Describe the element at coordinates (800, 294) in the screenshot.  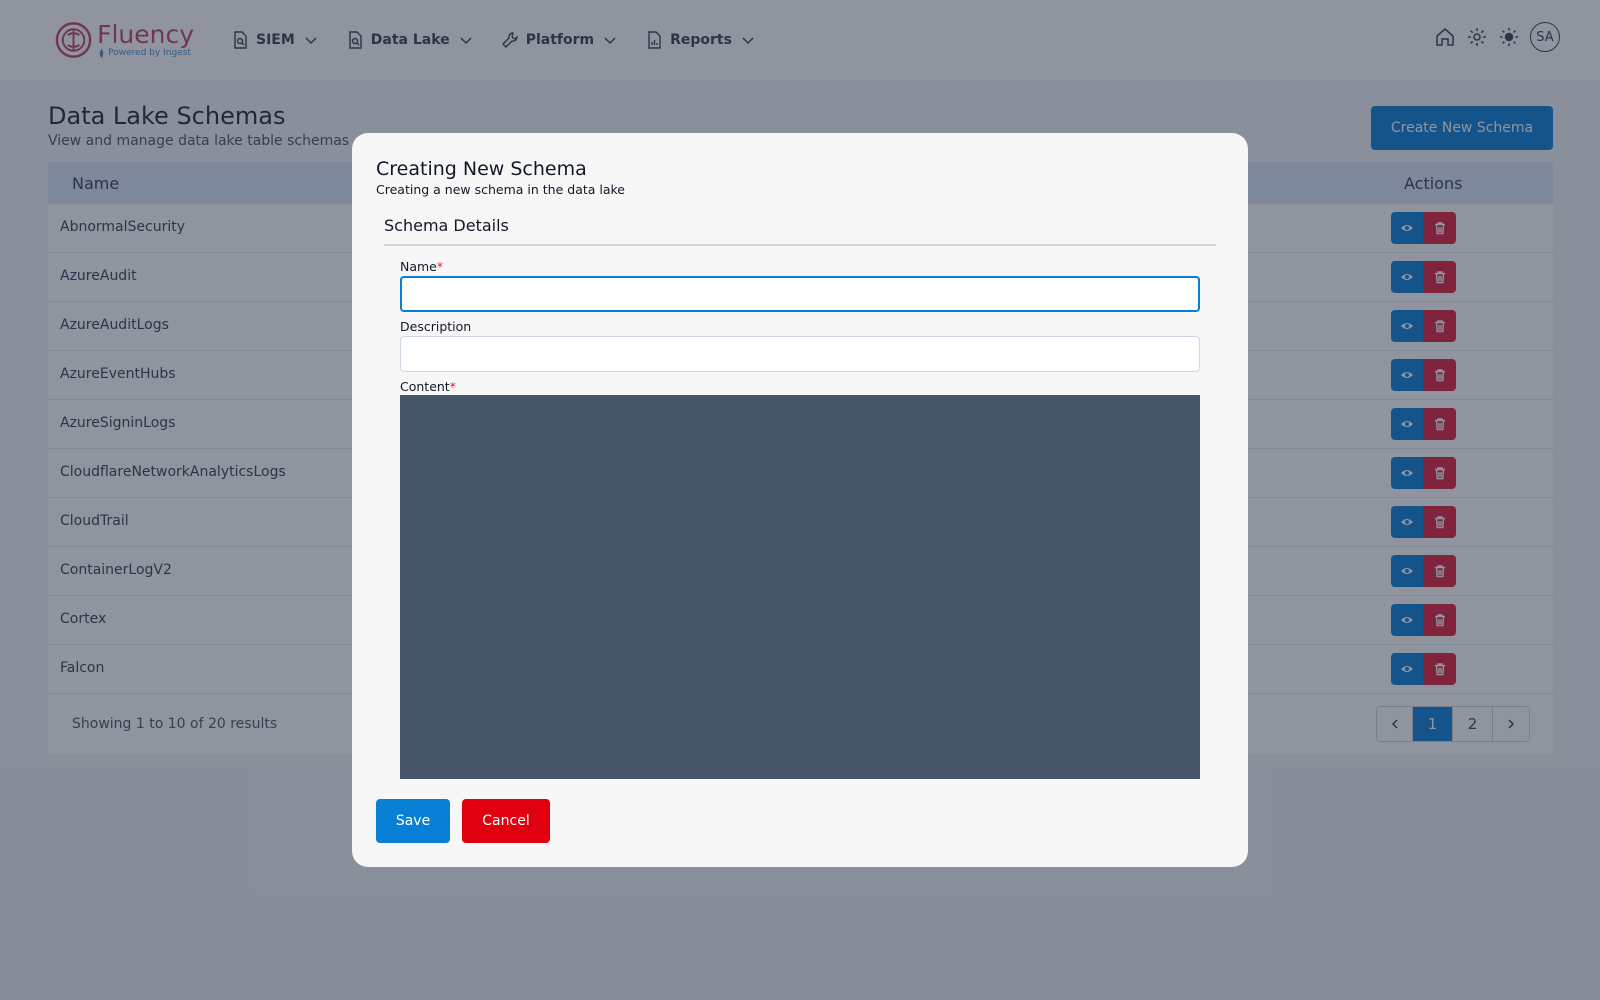
I see `name-input` at that location.